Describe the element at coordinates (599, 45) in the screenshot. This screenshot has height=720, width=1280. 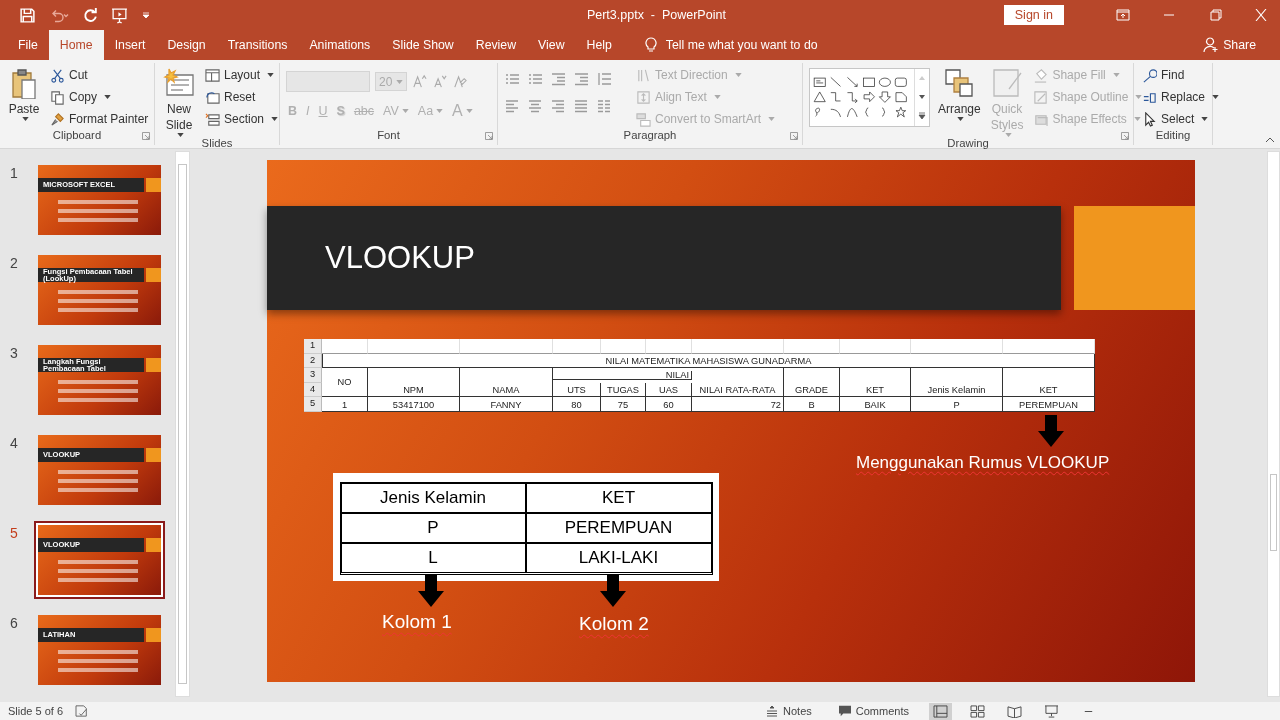
I see `ribbon-tab: Help` at that location.